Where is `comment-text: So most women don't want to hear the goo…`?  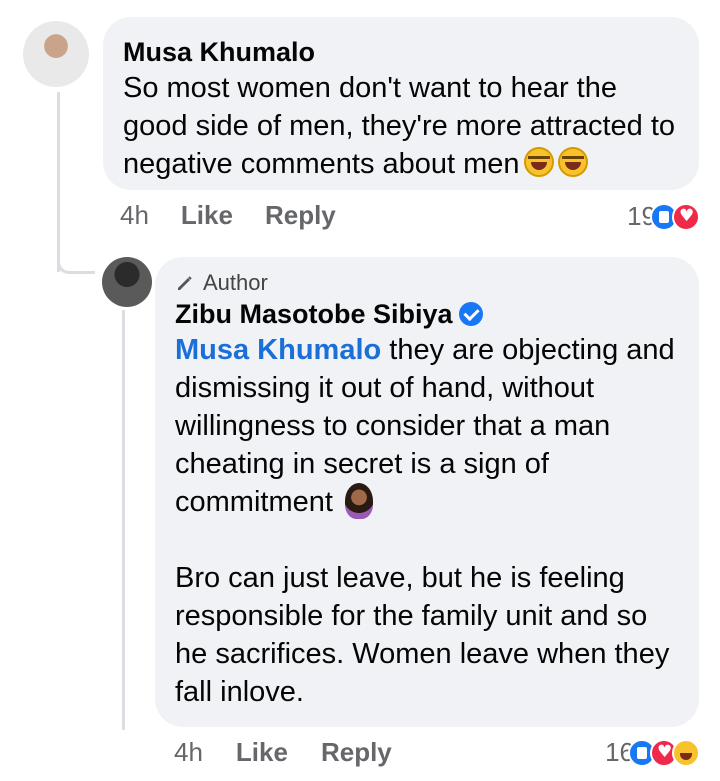
comment-text: So most women don't want to hear the goo… is located at coordinates (401, 126).